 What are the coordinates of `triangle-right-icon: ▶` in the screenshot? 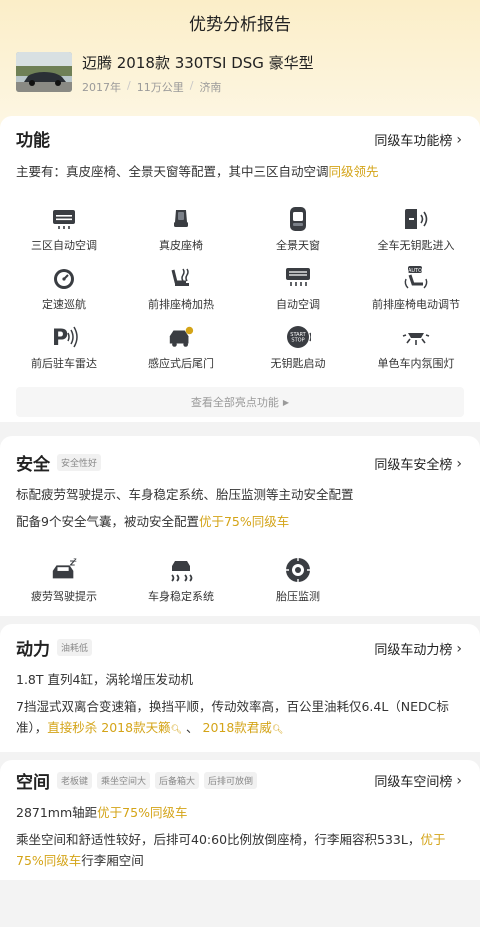 It's located at (286, 402).